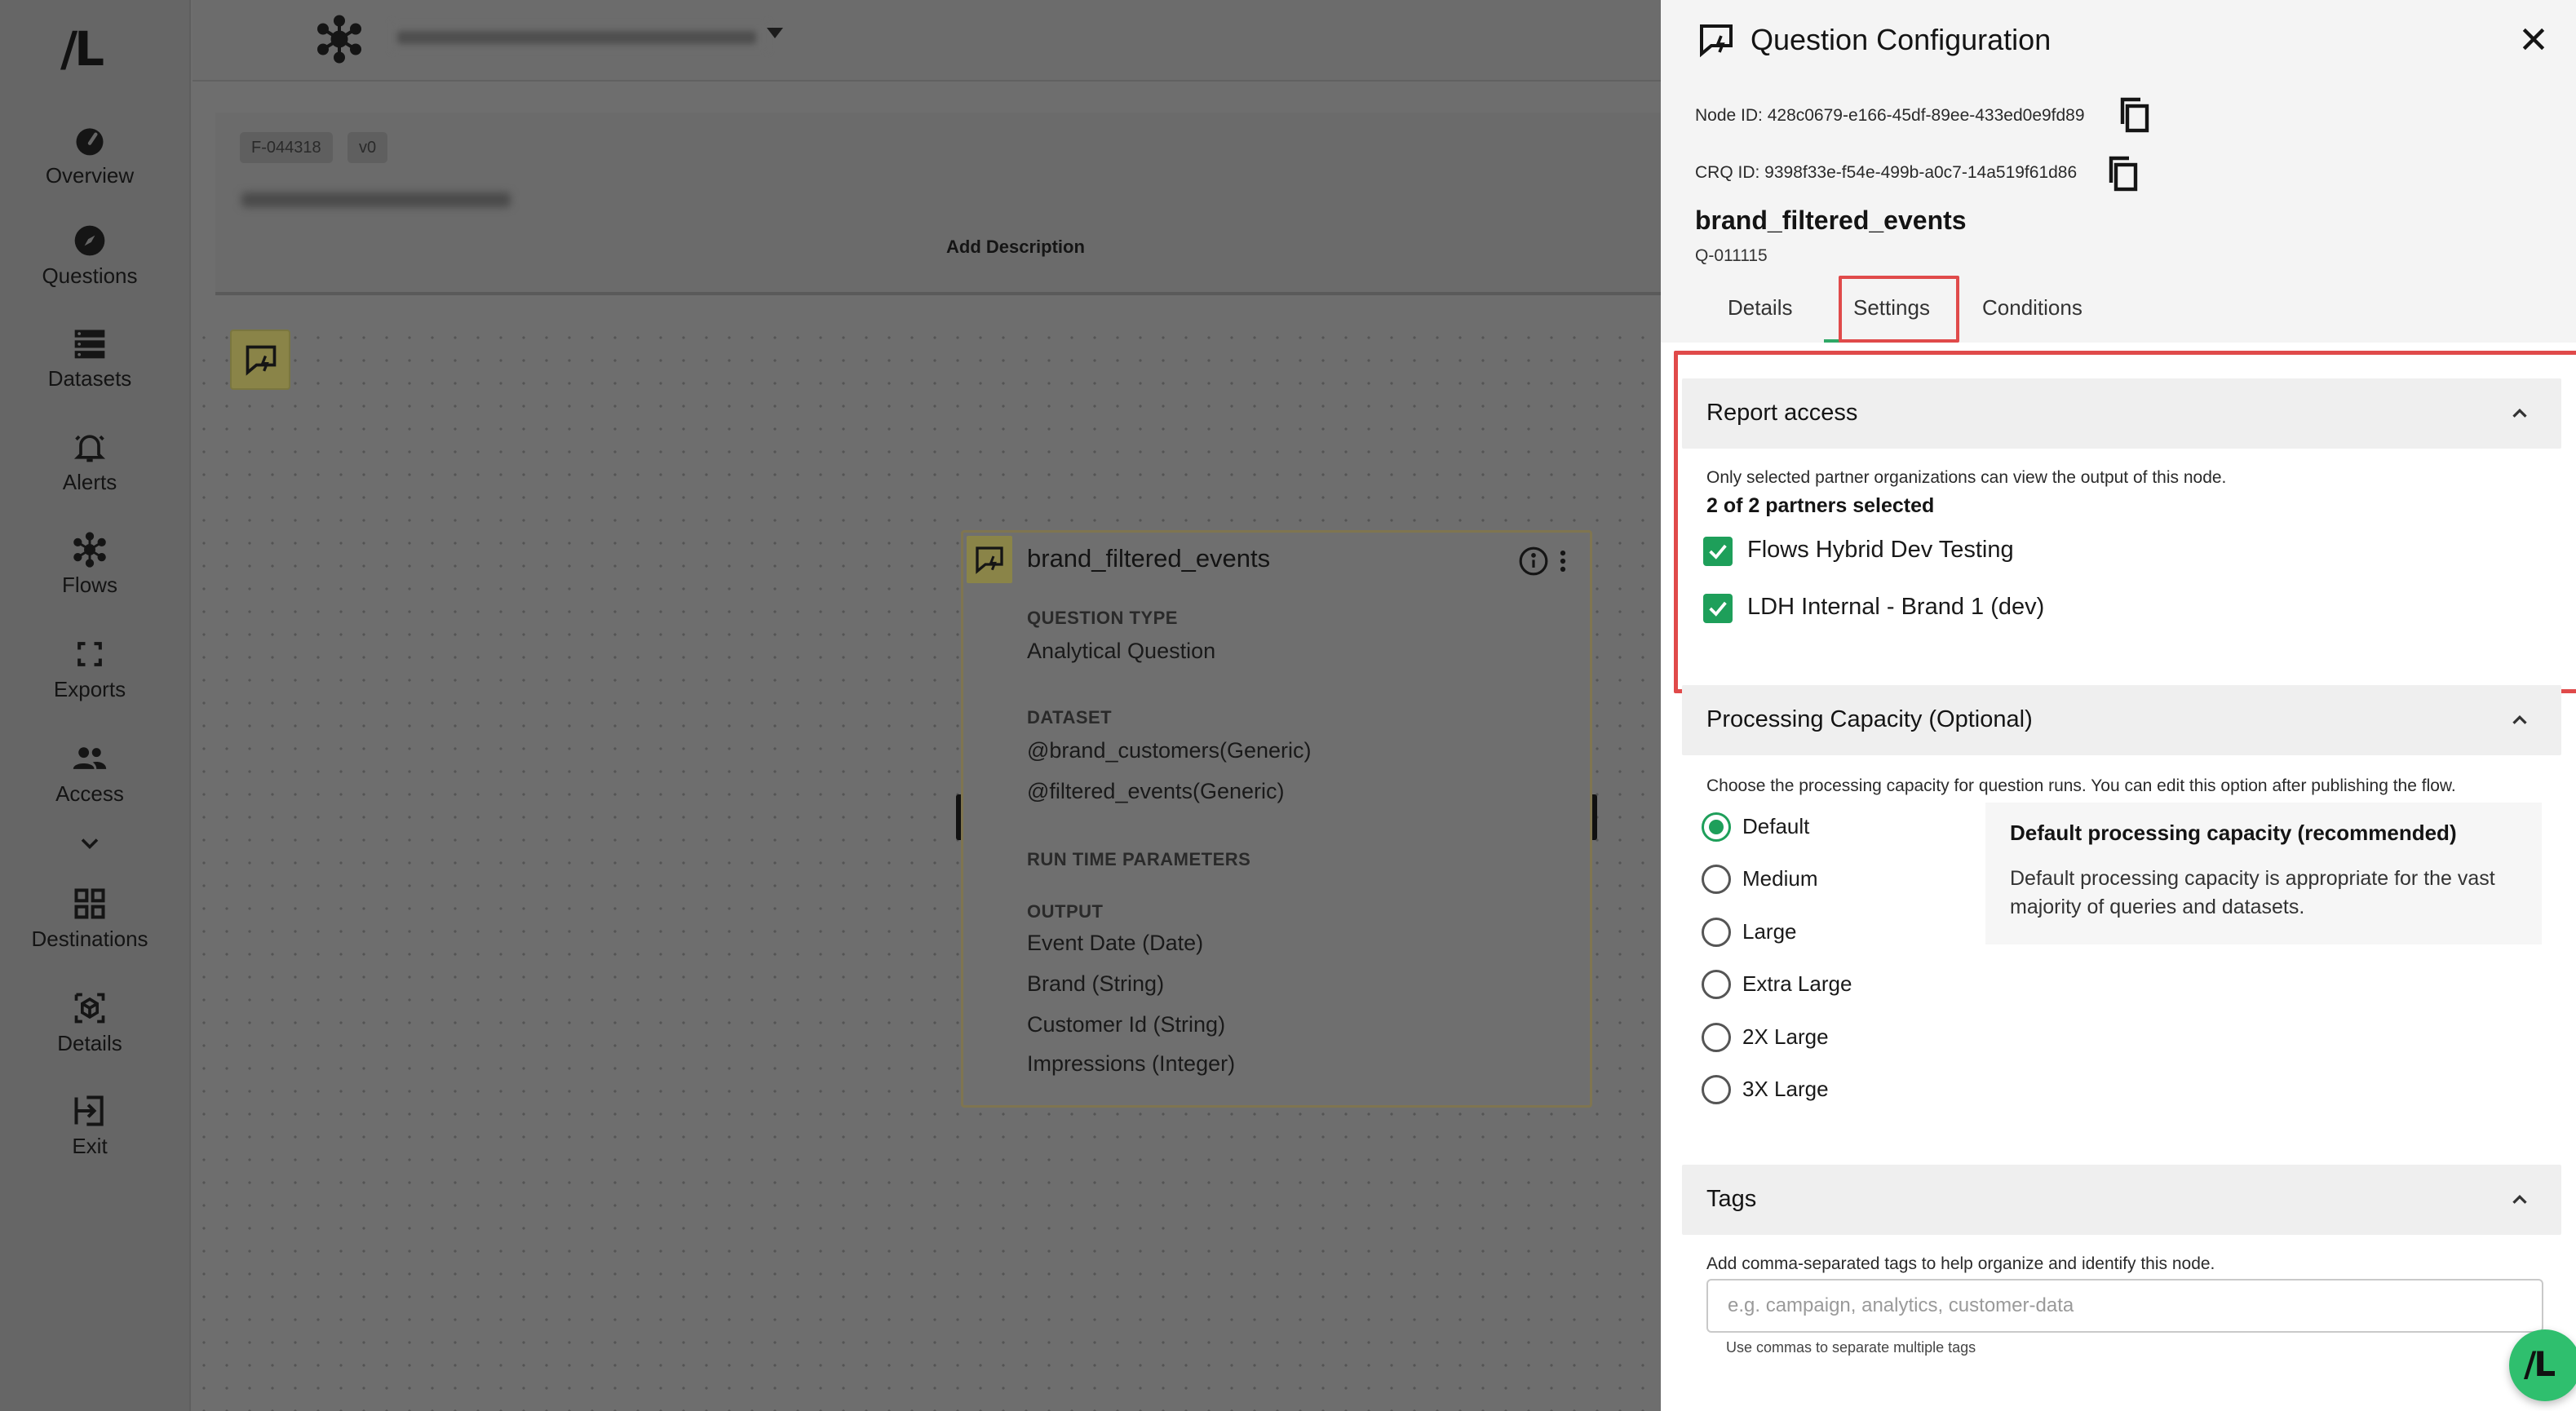  I want to click on capacity-option-label: Large, so click(1769, 932).